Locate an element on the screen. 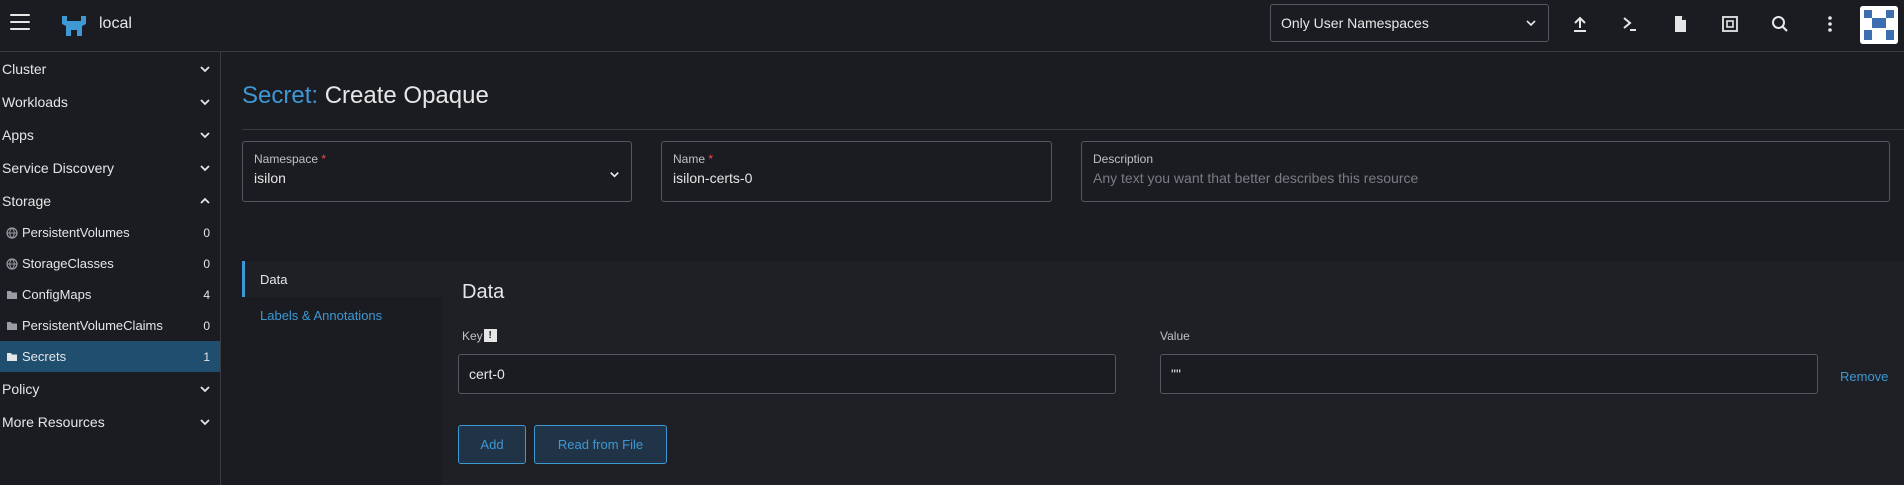 Image resolution: width=1904 pixels, height=485 pixels. nav-group-apps: Apps is located at coordinates (110, 134).